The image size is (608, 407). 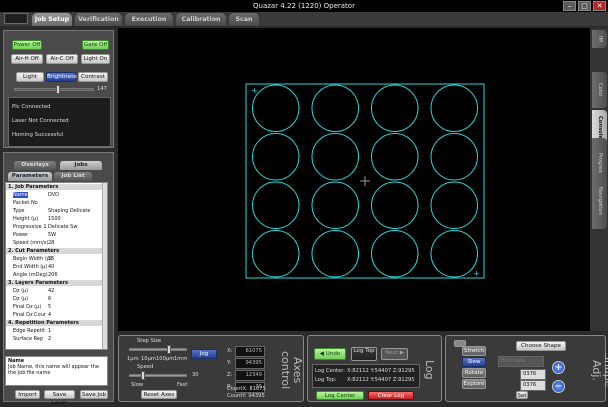 What do you see at coordinates (35, 165) in the screenshot?
I see `tab-overlays: Overlays` at bounding box center [35, 165].